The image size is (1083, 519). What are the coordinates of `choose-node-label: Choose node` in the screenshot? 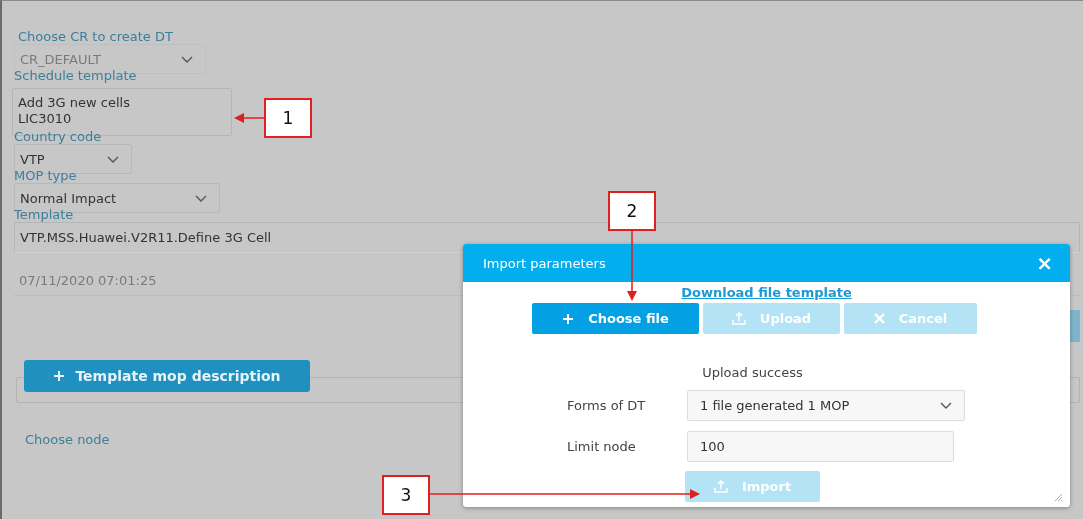 It's located at (67, 439).